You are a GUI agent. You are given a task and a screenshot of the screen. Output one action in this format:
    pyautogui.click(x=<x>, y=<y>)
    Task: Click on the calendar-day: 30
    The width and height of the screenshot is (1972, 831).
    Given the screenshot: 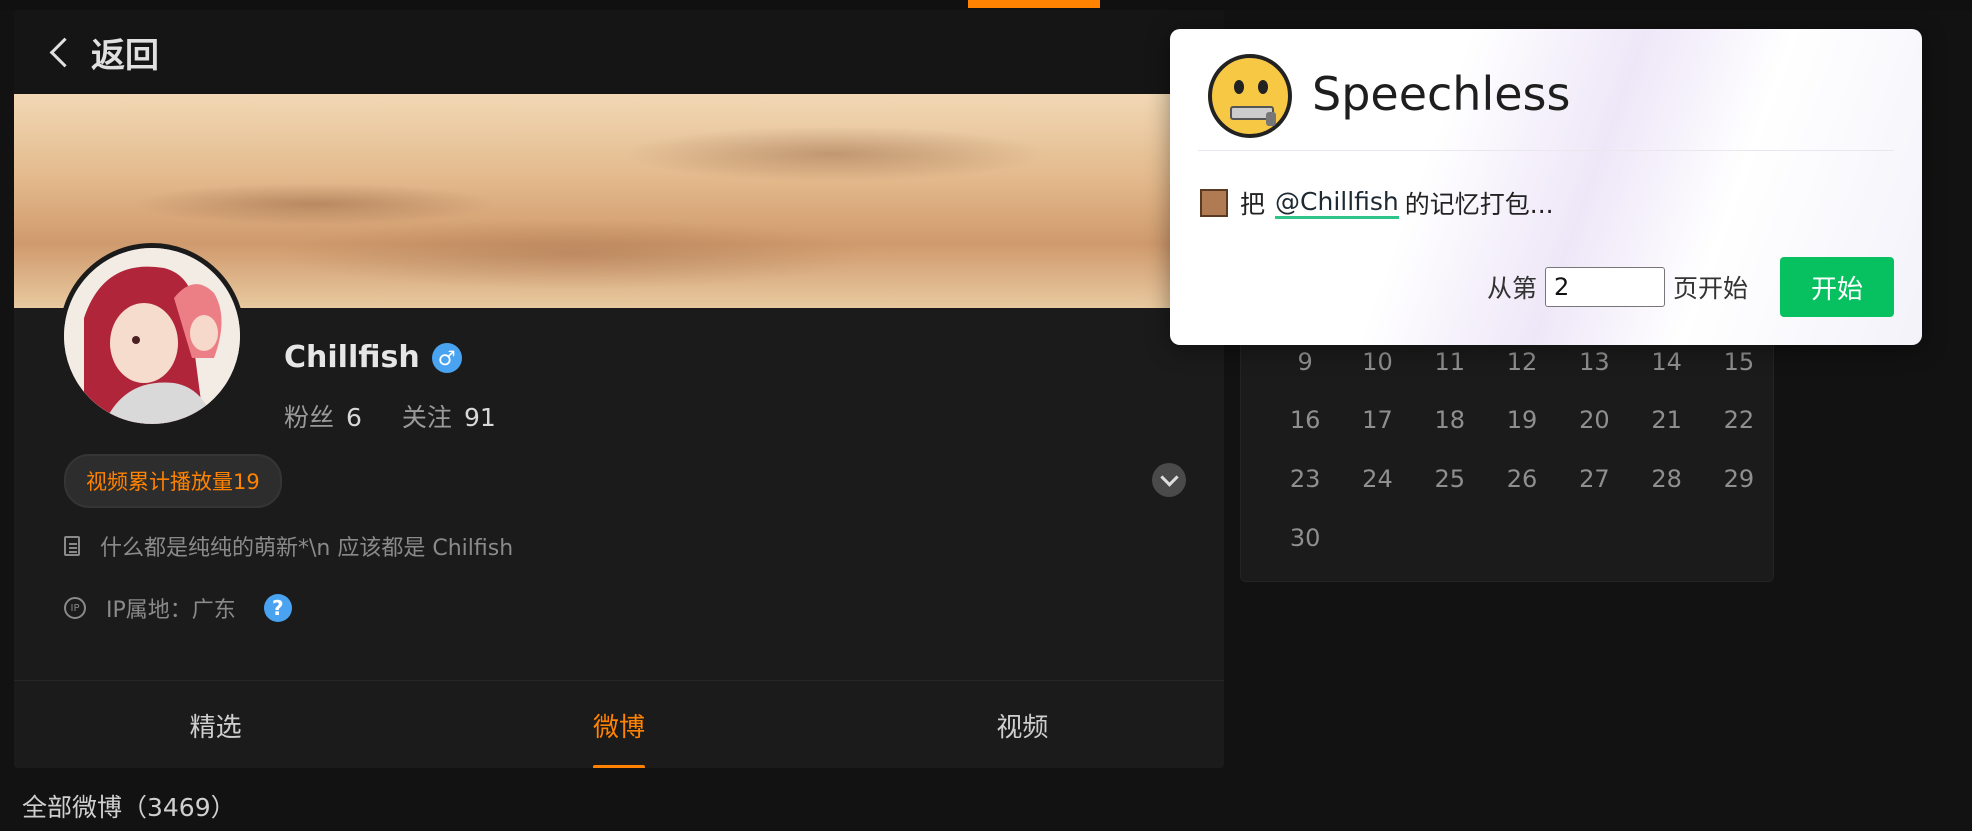 What is the action you would take?
    pyautogui.click(x=1305, y=538)
    